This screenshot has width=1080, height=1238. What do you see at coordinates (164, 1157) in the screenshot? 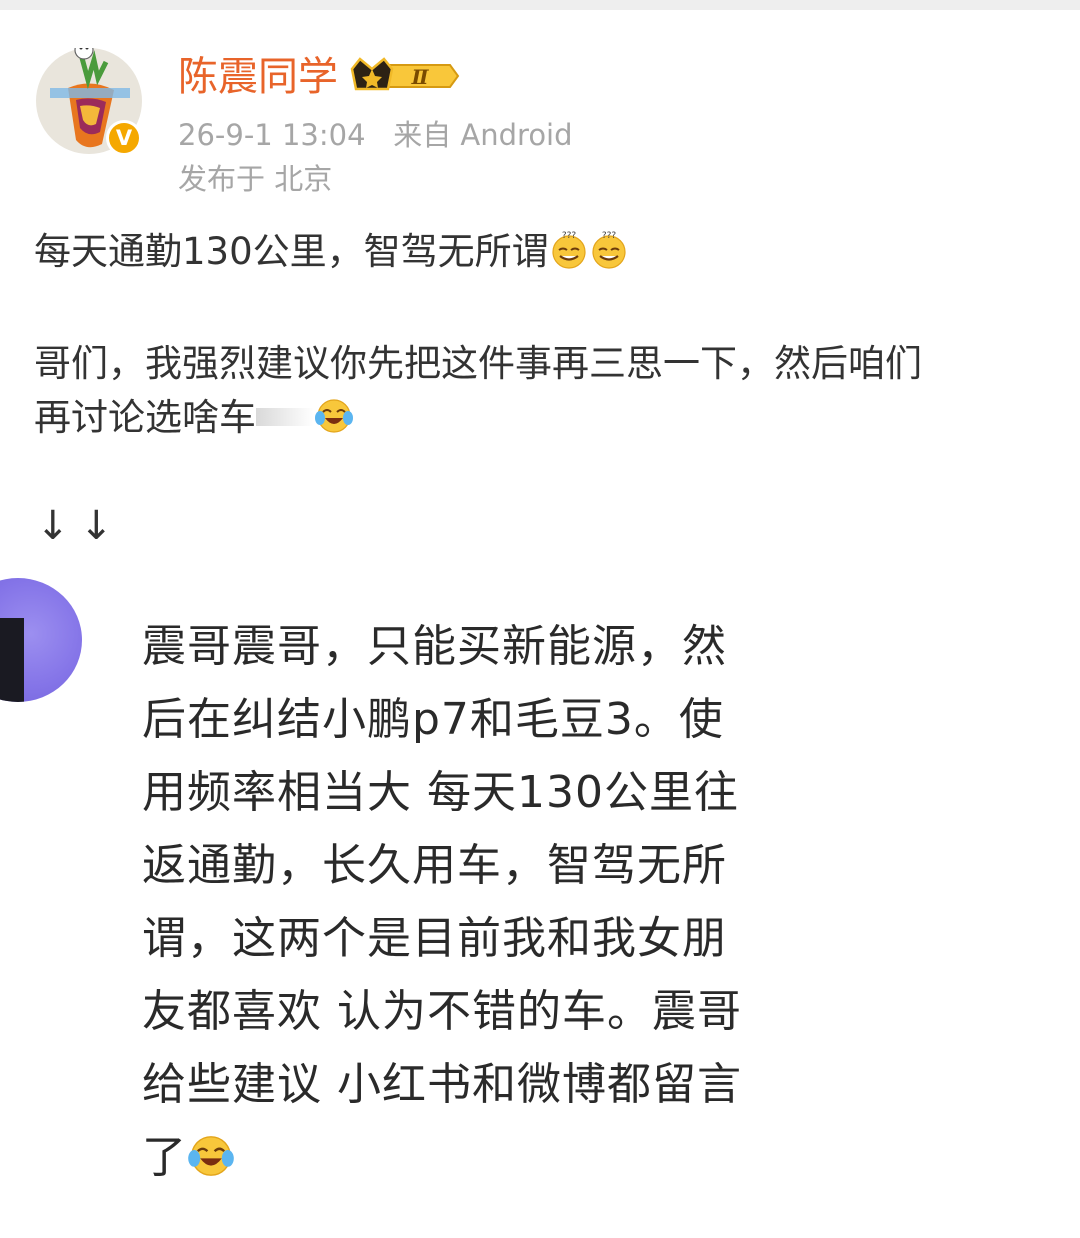
I see `quoted-text: 了` at bounding box center [164, 1157].